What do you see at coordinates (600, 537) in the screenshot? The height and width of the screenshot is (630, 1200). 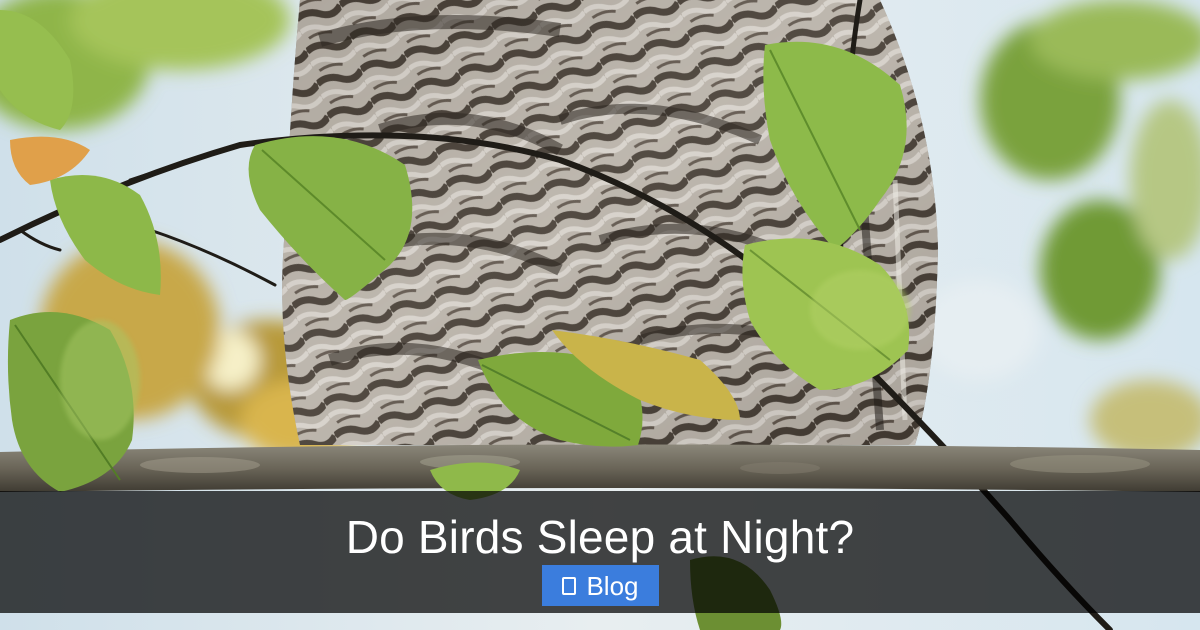 I see `post-title: Do Birds Sleep at Night?` at bounding box center [600, 537].